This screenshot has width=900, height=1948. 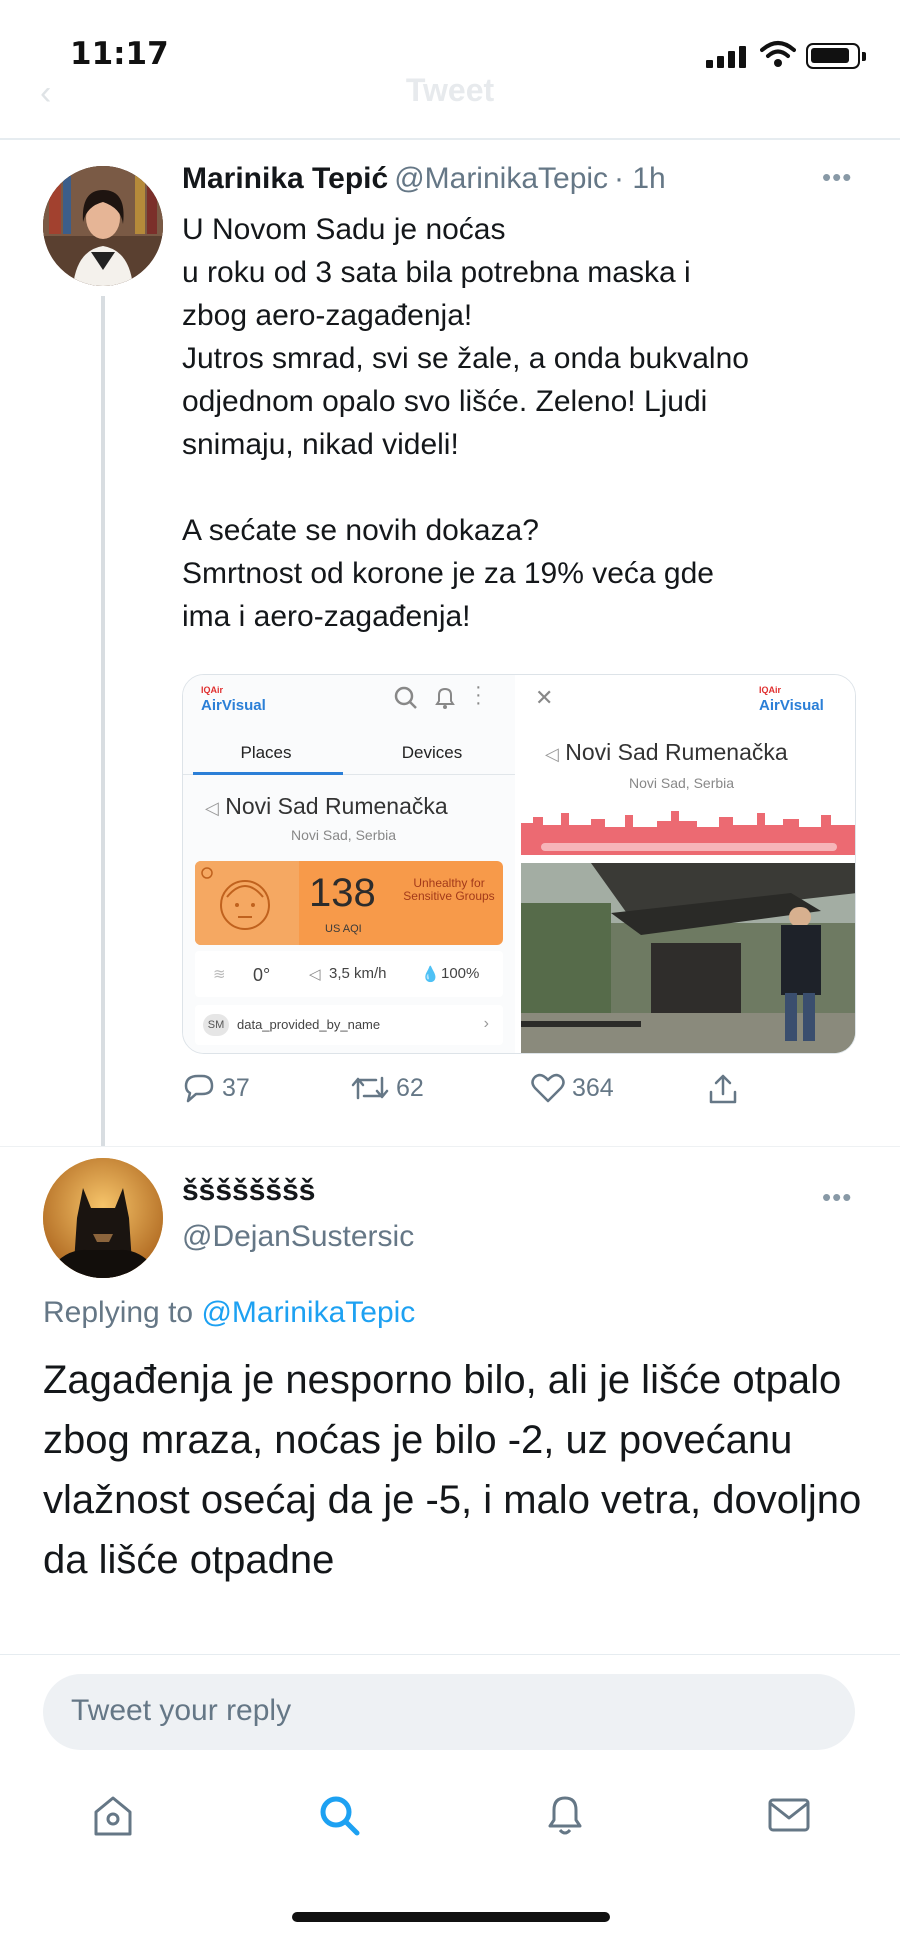 I want to click on provider-row: SM data_provided_by_name ›, so click(x=349, y=1025).